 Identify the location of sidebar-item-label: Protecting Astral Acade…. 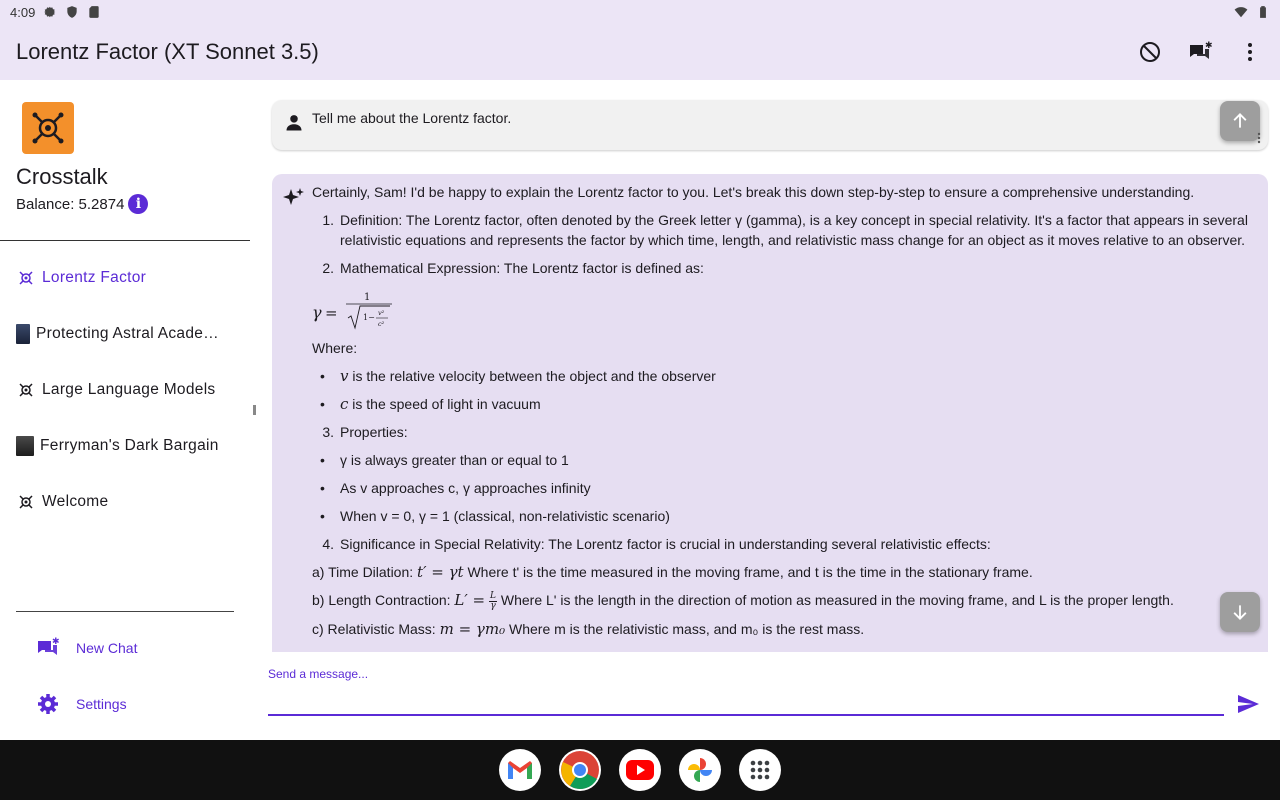
(127, 333).